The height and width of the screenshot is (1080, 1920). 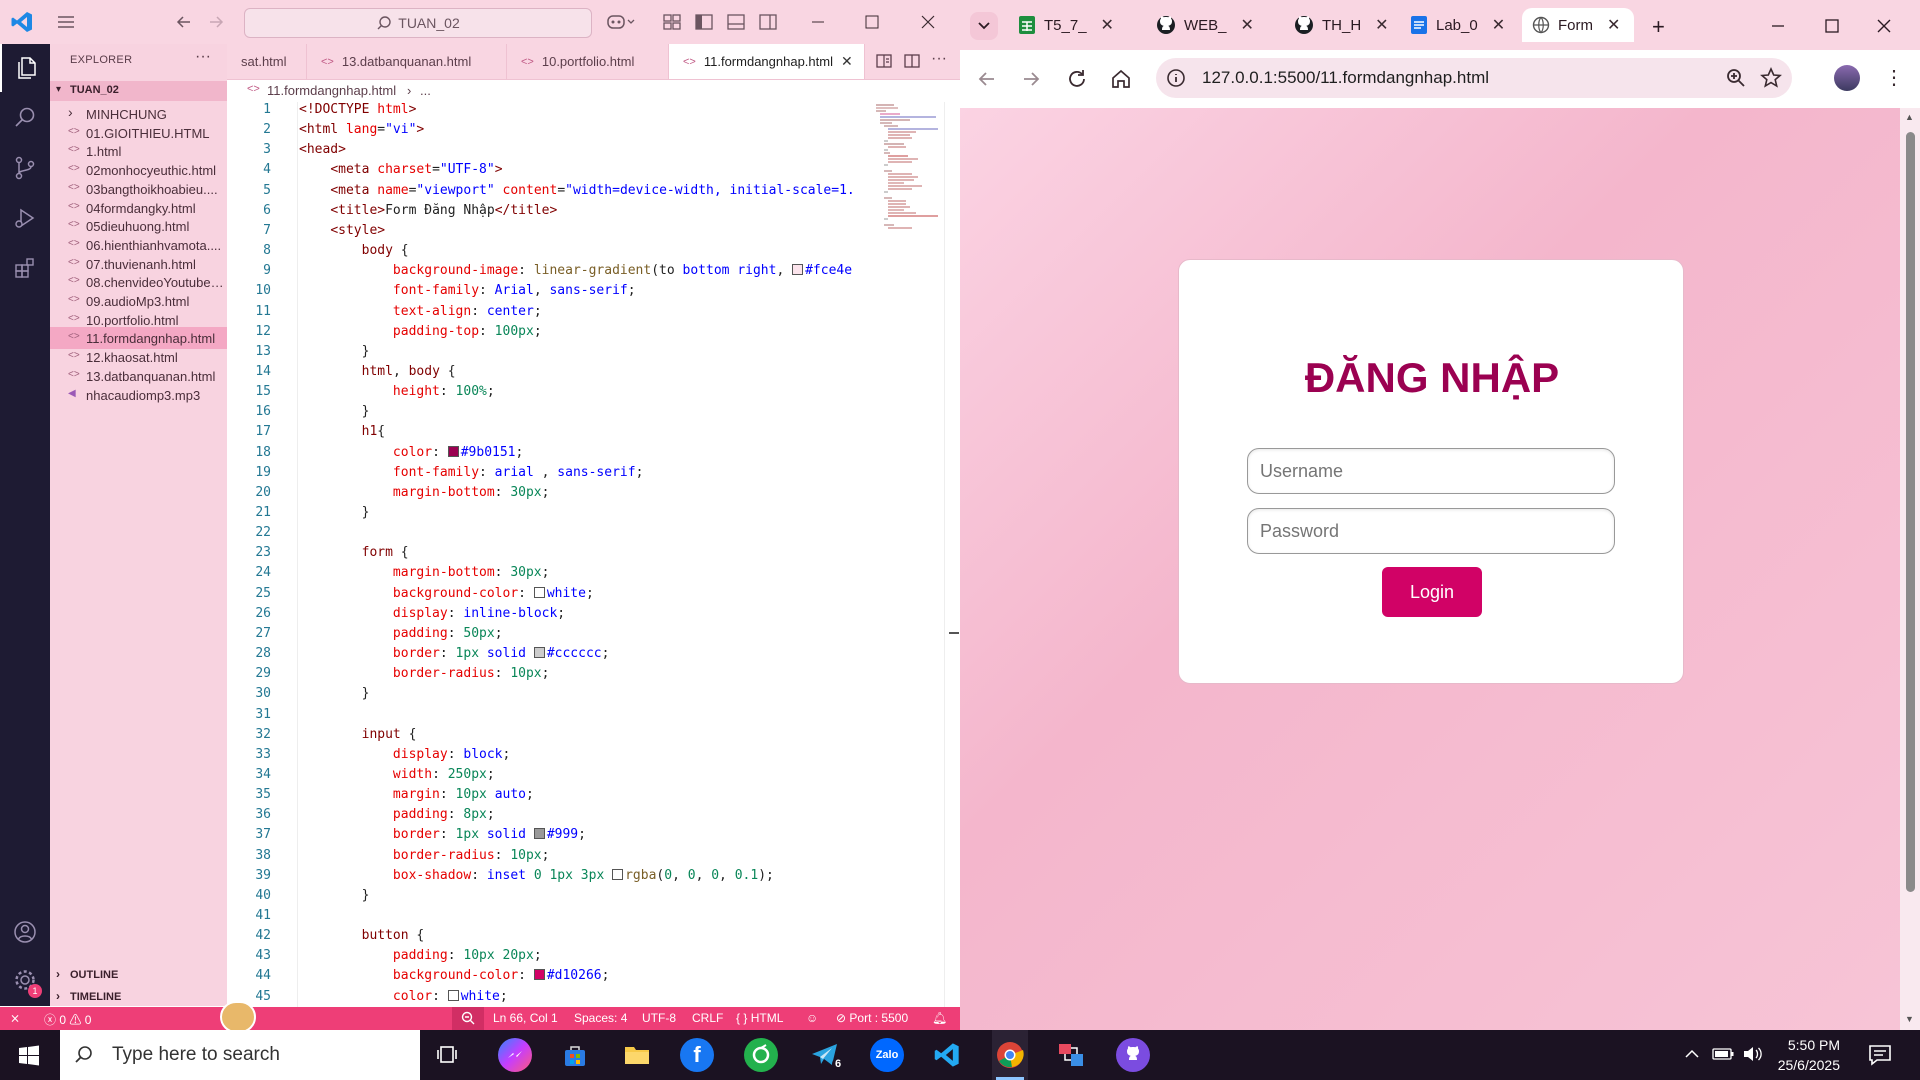 I want to click on reload-icon, so click(x=1077, y=79).